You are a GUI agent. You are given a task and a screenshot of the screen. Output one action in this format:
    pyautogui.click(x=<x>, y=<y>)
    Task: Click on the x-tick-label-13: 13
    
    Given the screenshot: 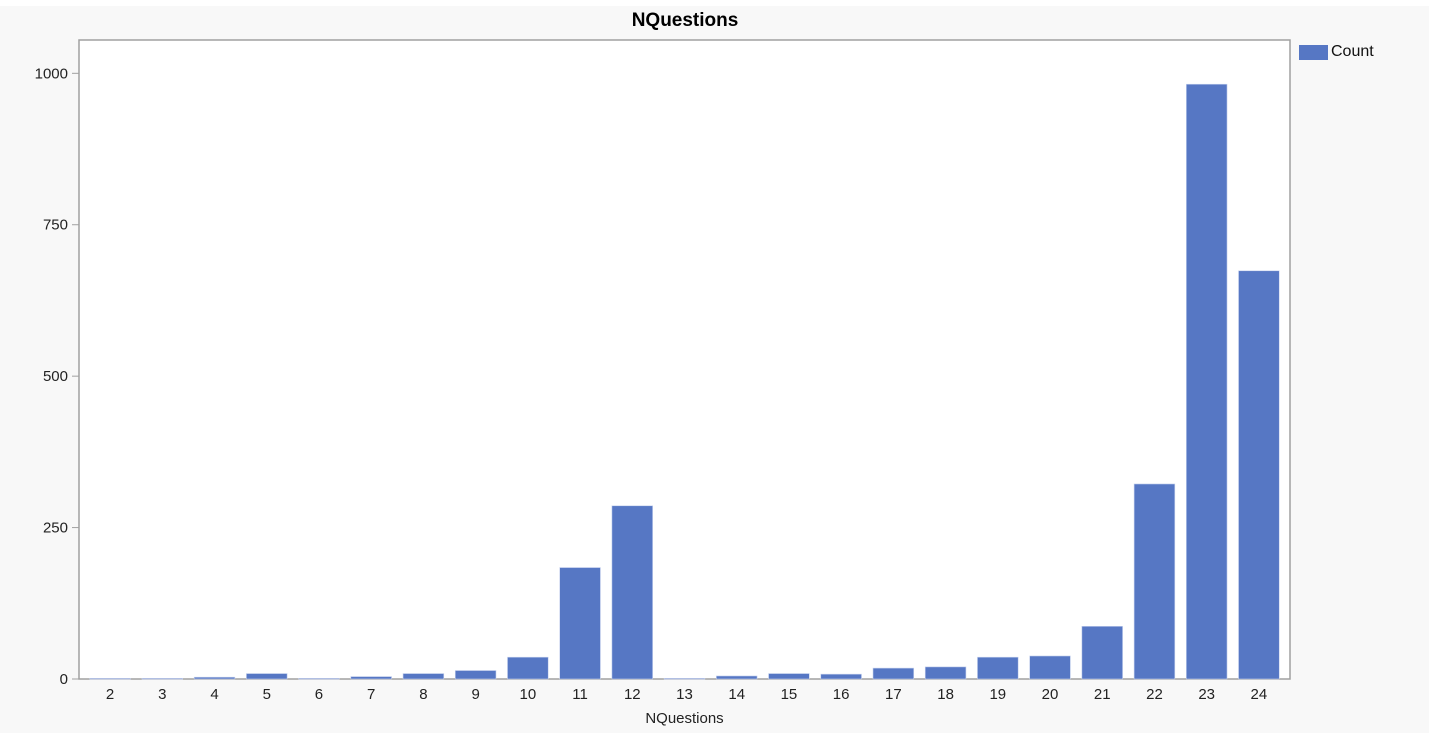 What is the action you would take?
    pyautogui.click(x=684, y=694)
    